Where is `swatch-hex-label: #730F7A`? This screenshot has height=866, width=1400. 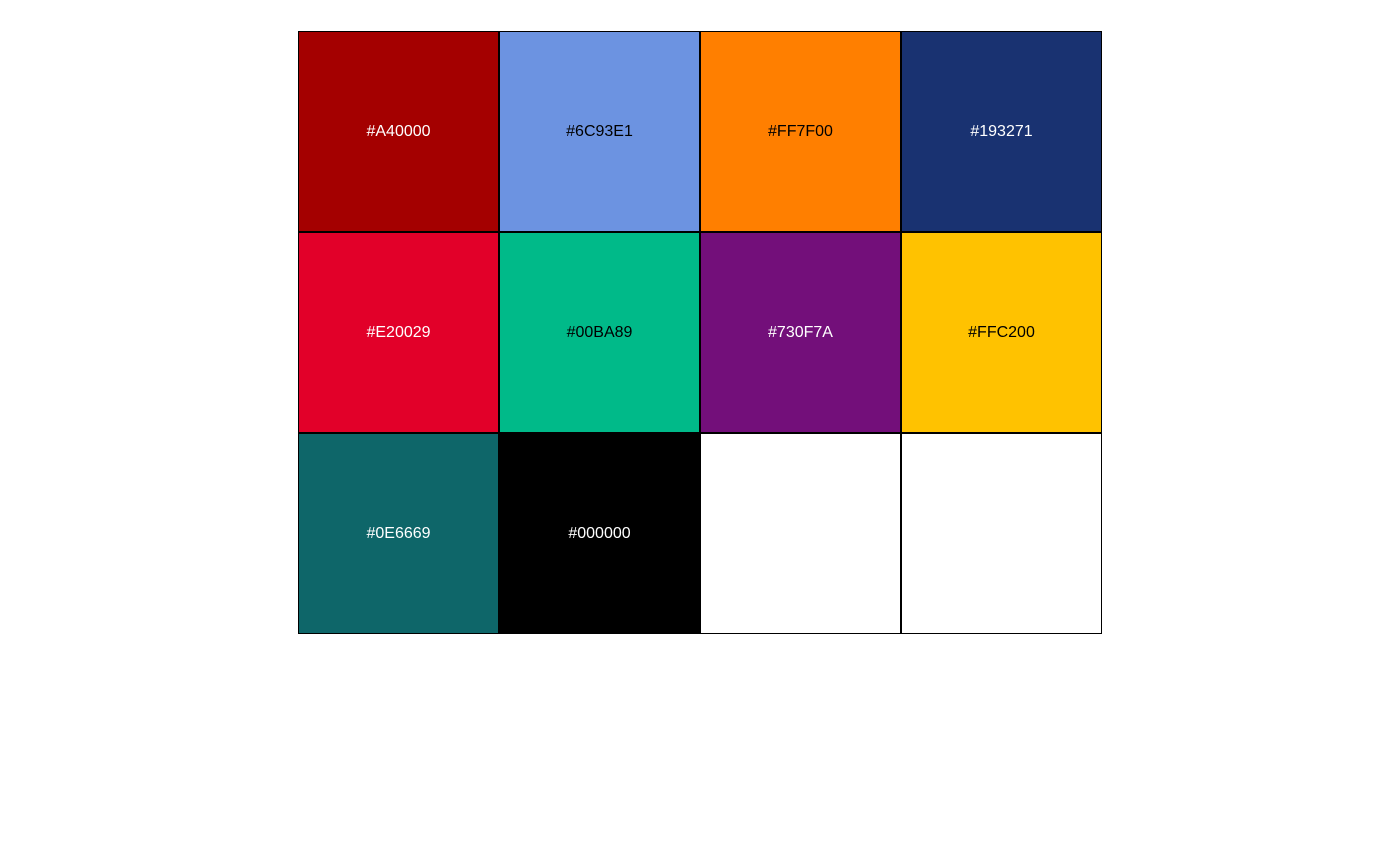 swatch-hex-label: #730F7A is located at coordinates (800, 332).